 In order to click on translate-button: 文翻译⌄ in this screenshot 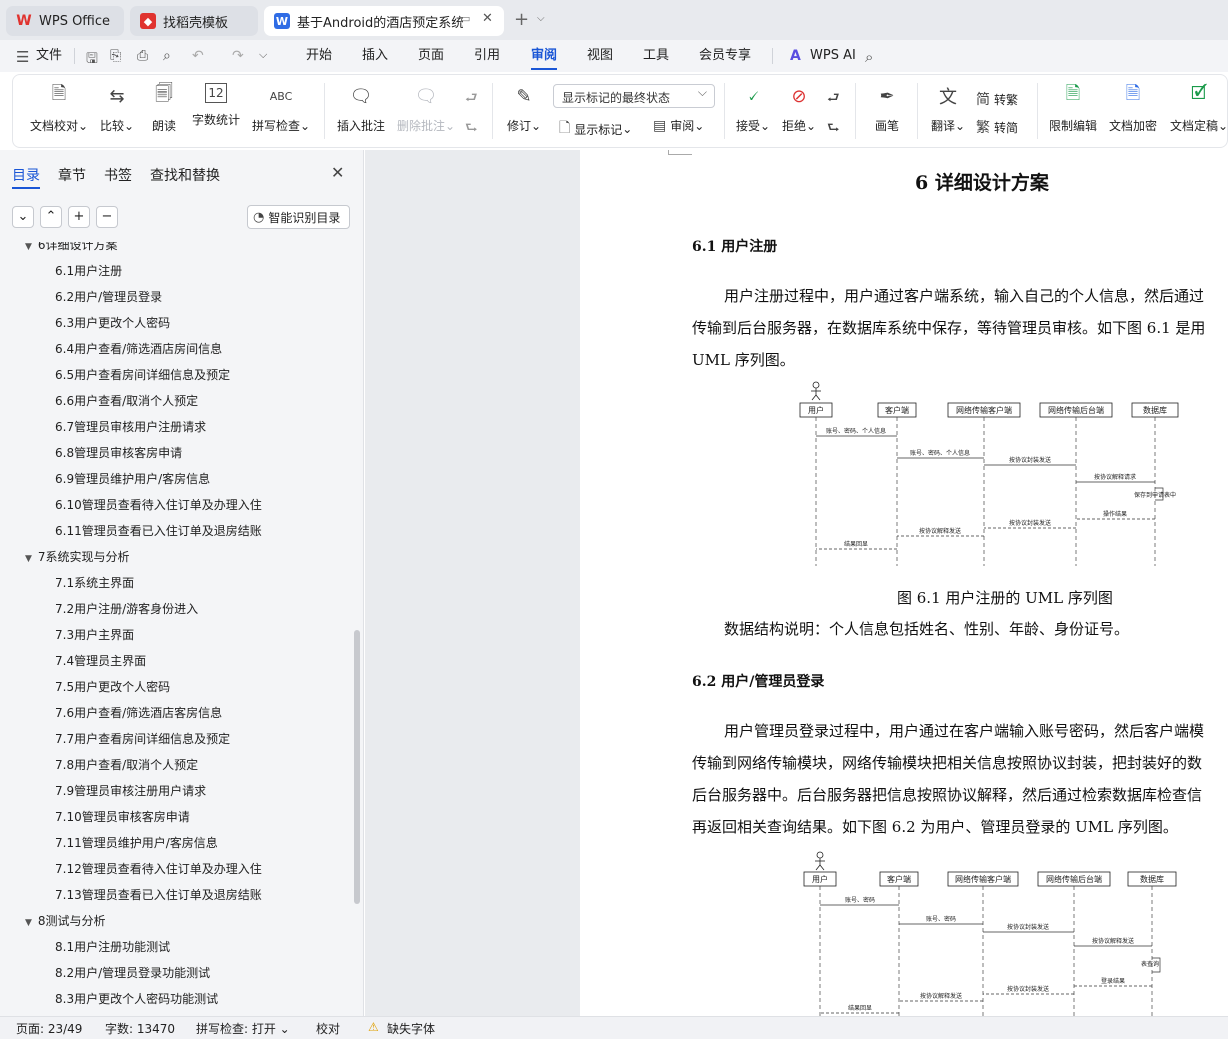, I will do `click(948, 108)`.